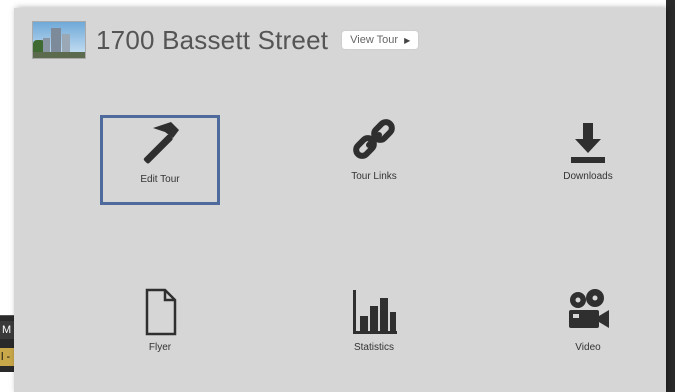 The height and width of the screenshot is (392, 675). What do you see at coordinates (407, 40) in the screenshot?
I see `play-arrow-icon: ▶` at bounding box center [407, 40].